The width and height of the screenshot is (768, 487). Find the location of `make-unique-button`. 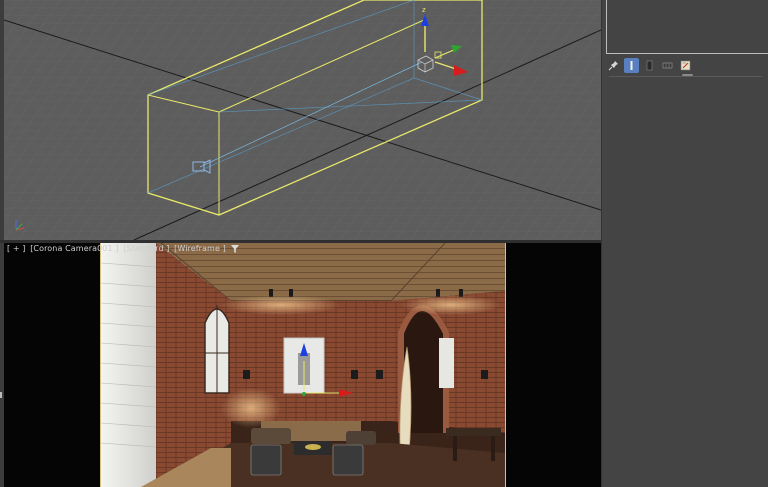

make-unique-button is located at coordinates (649, 65).